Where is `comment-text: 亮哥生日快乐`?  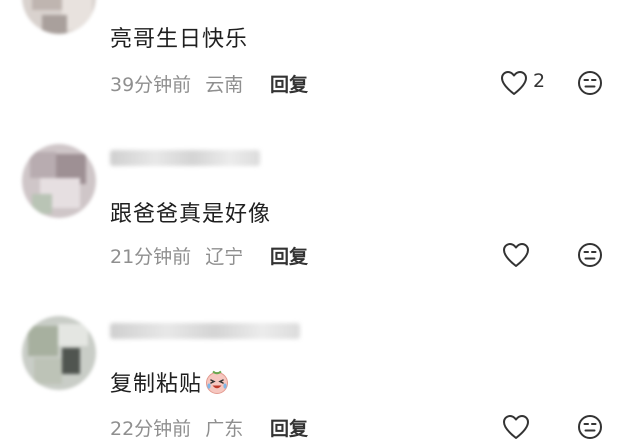
comment-text: 亮哥生日快乐 is located at coordinates (179, 39).